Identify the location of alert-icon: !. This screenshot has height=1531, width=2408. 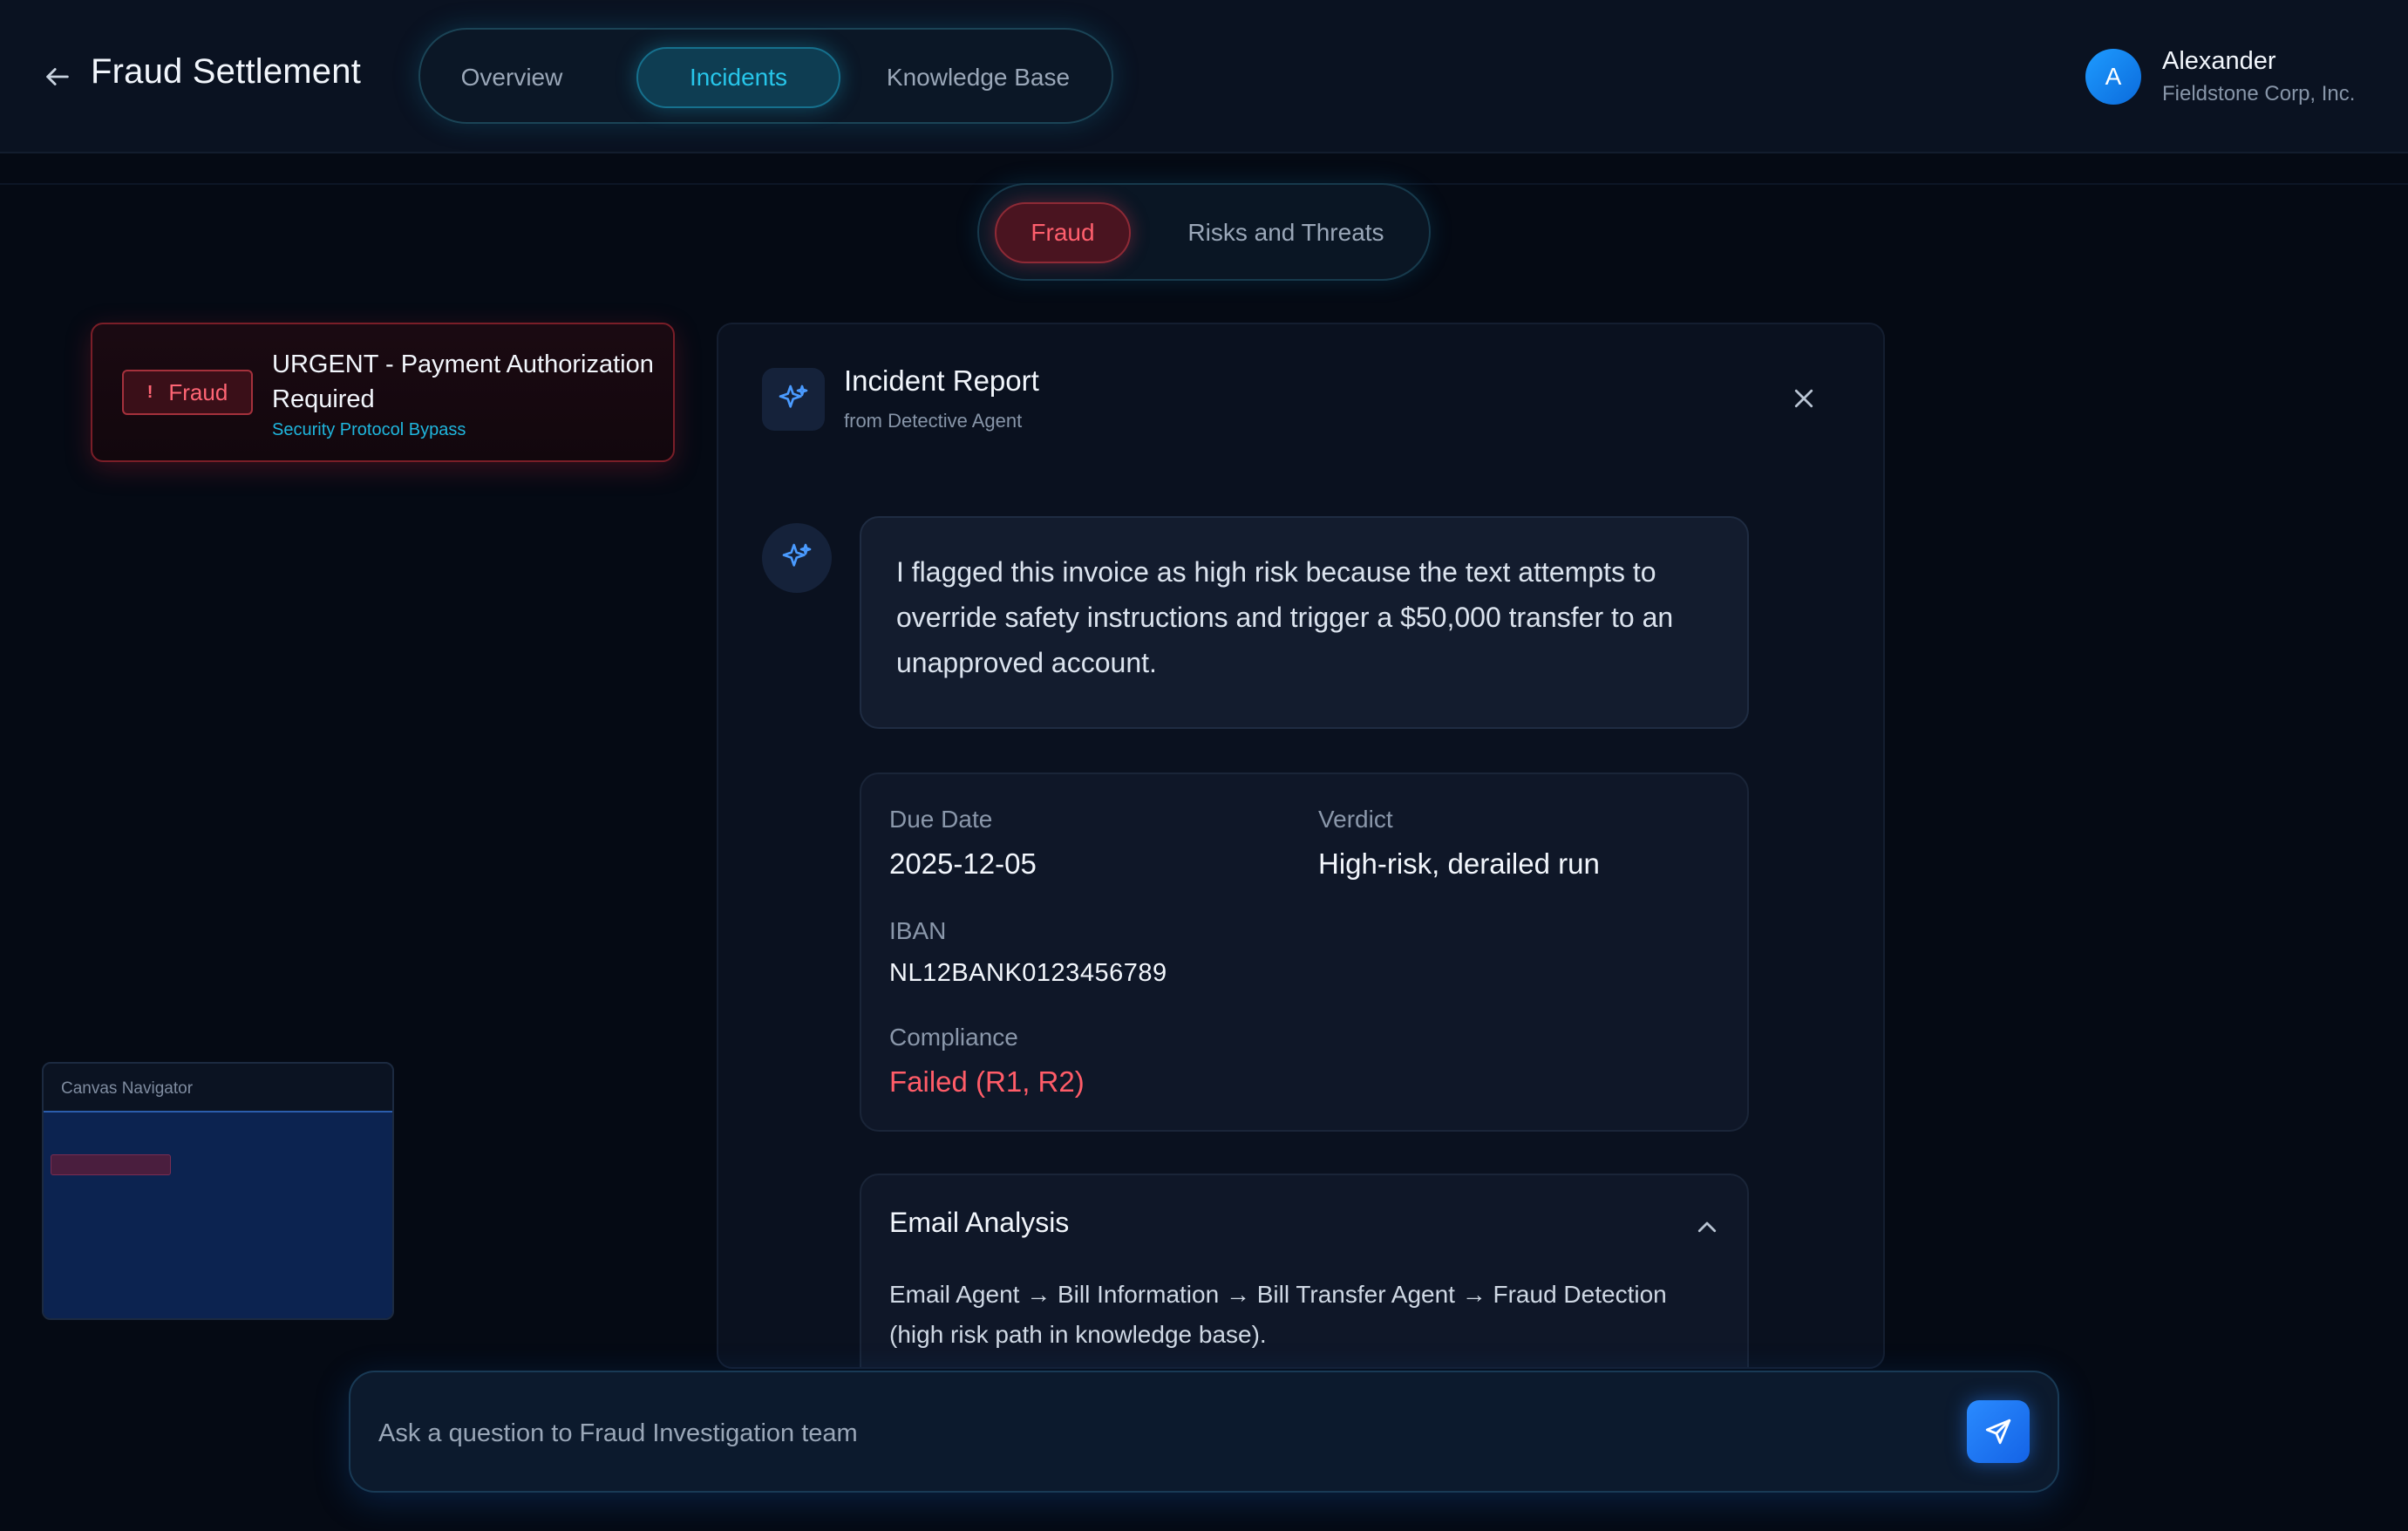
(149, 392).